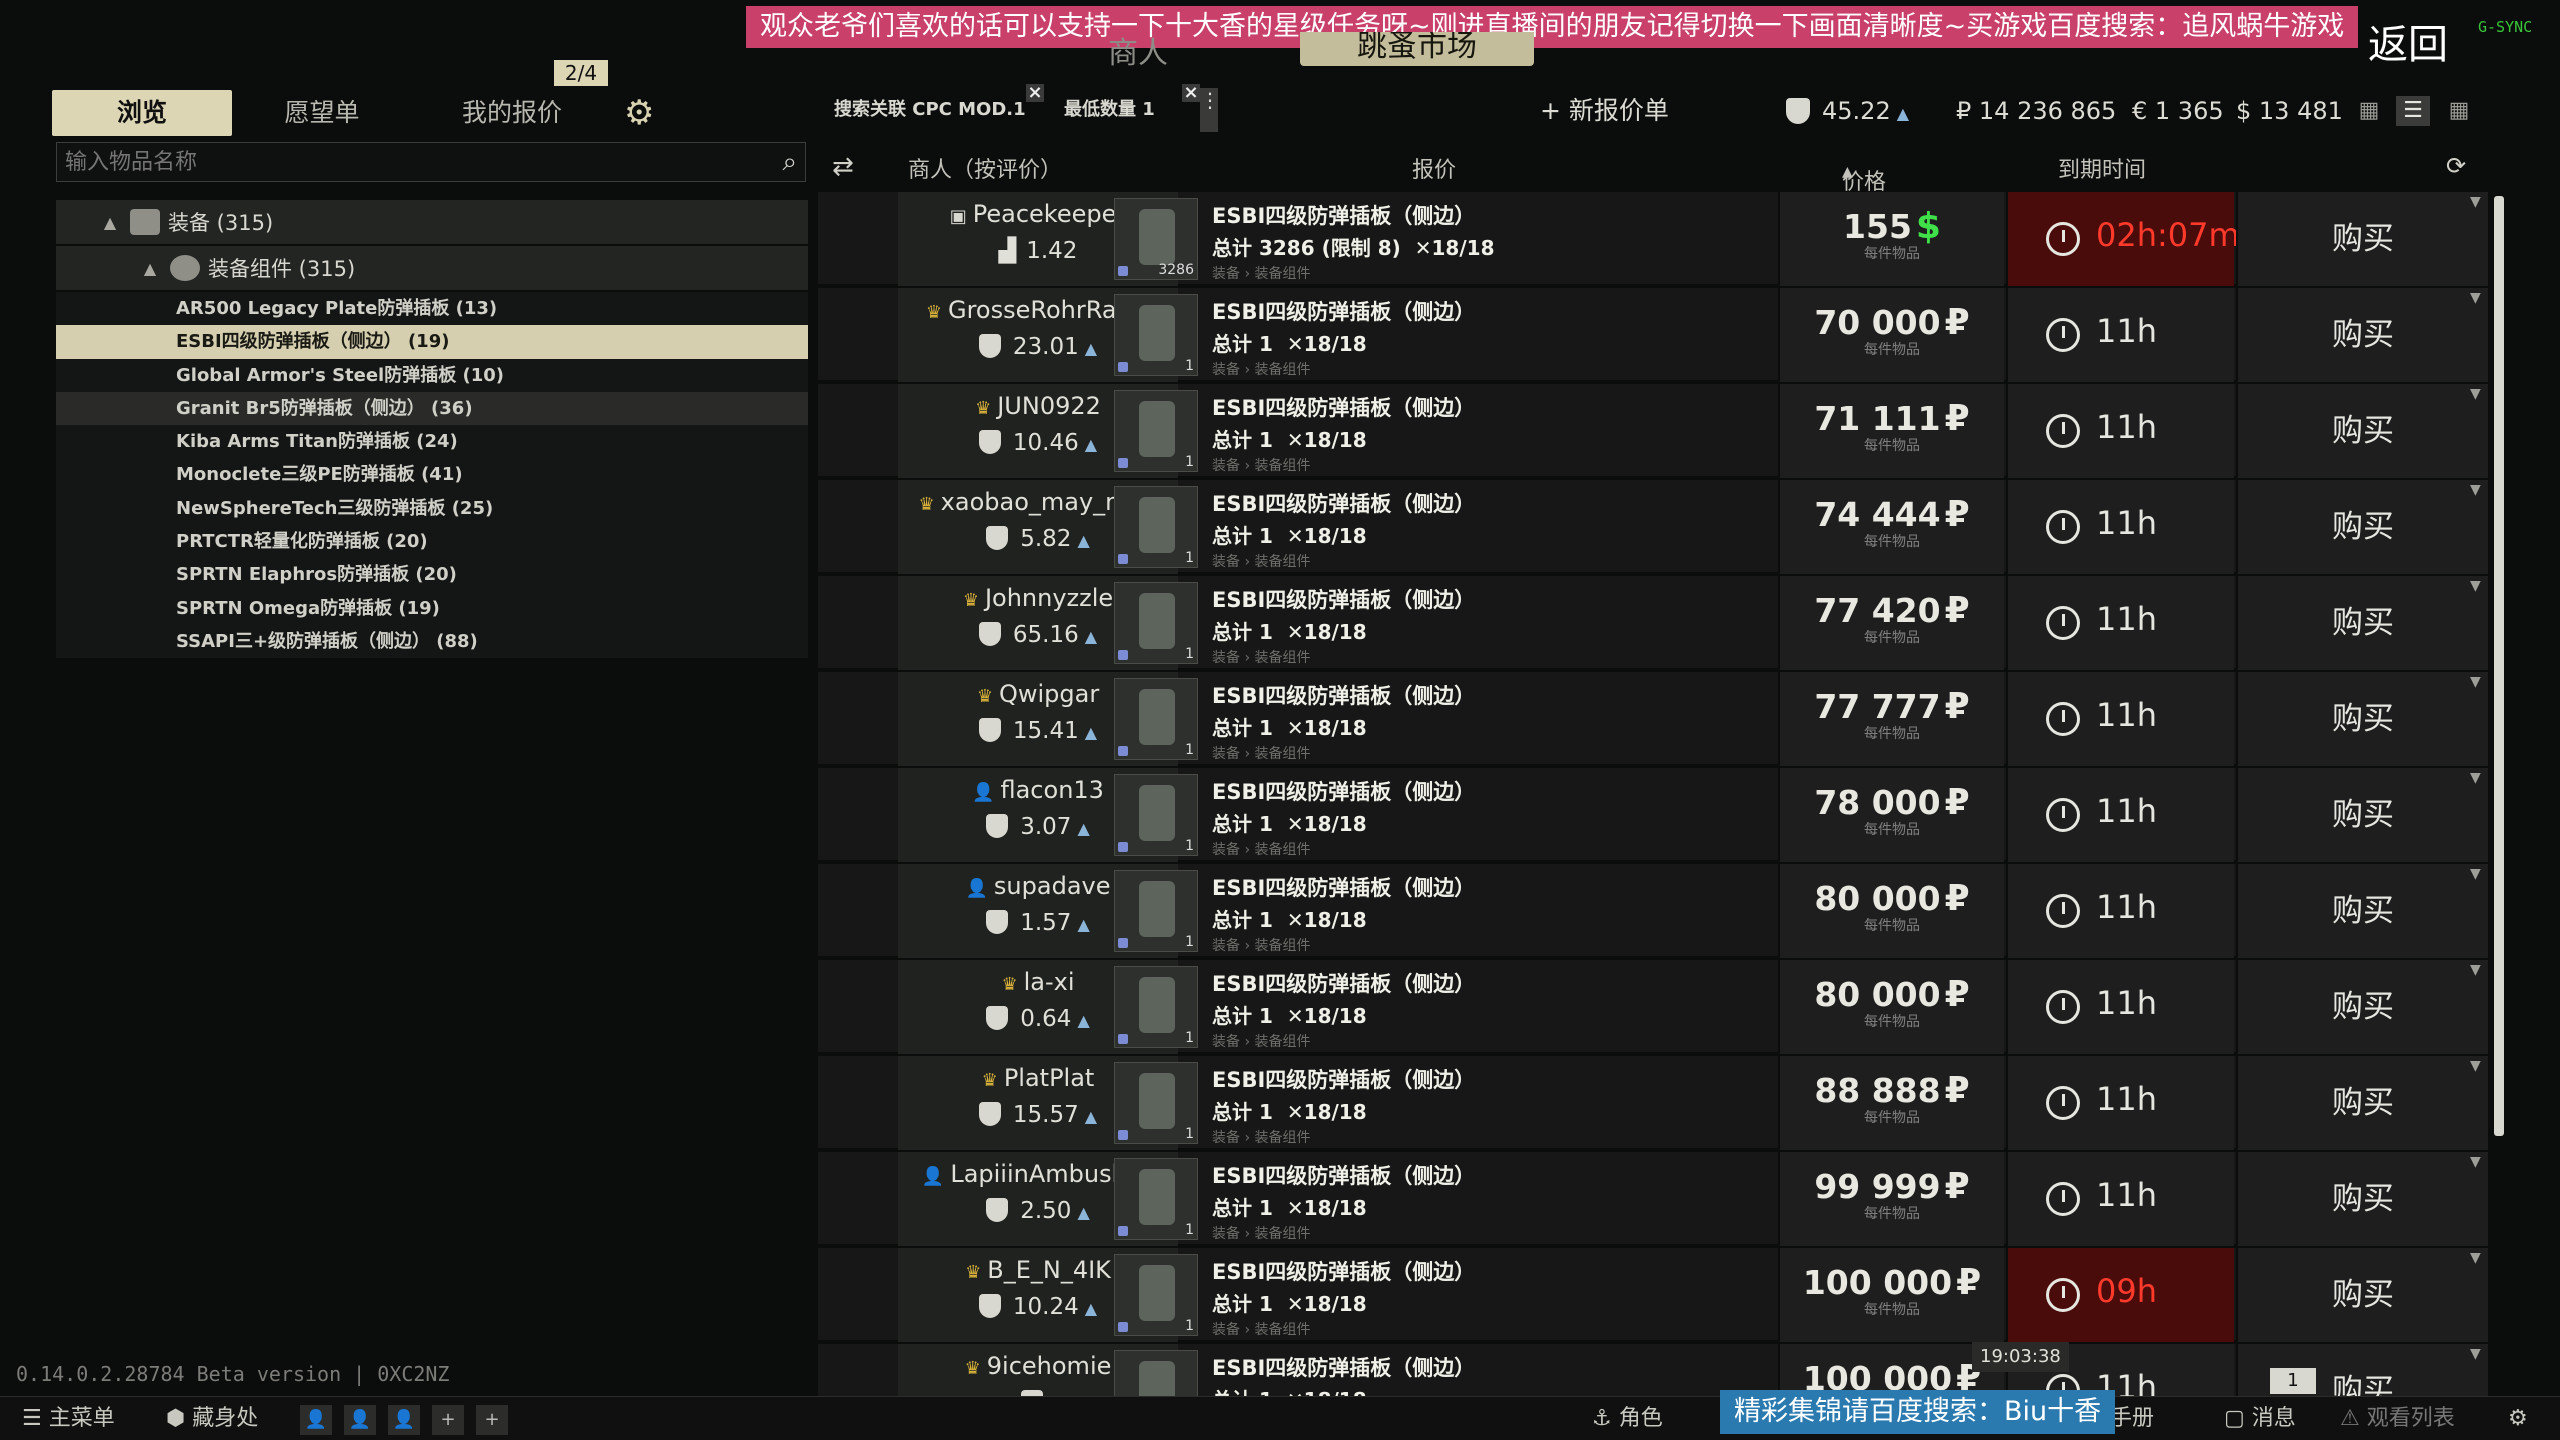 The image size is (2560, 1440). What do you see at coordinates (1156, 239) in the screenshot?
I see `item-thumbnail: 3286` at bounding box center [1156, 239].